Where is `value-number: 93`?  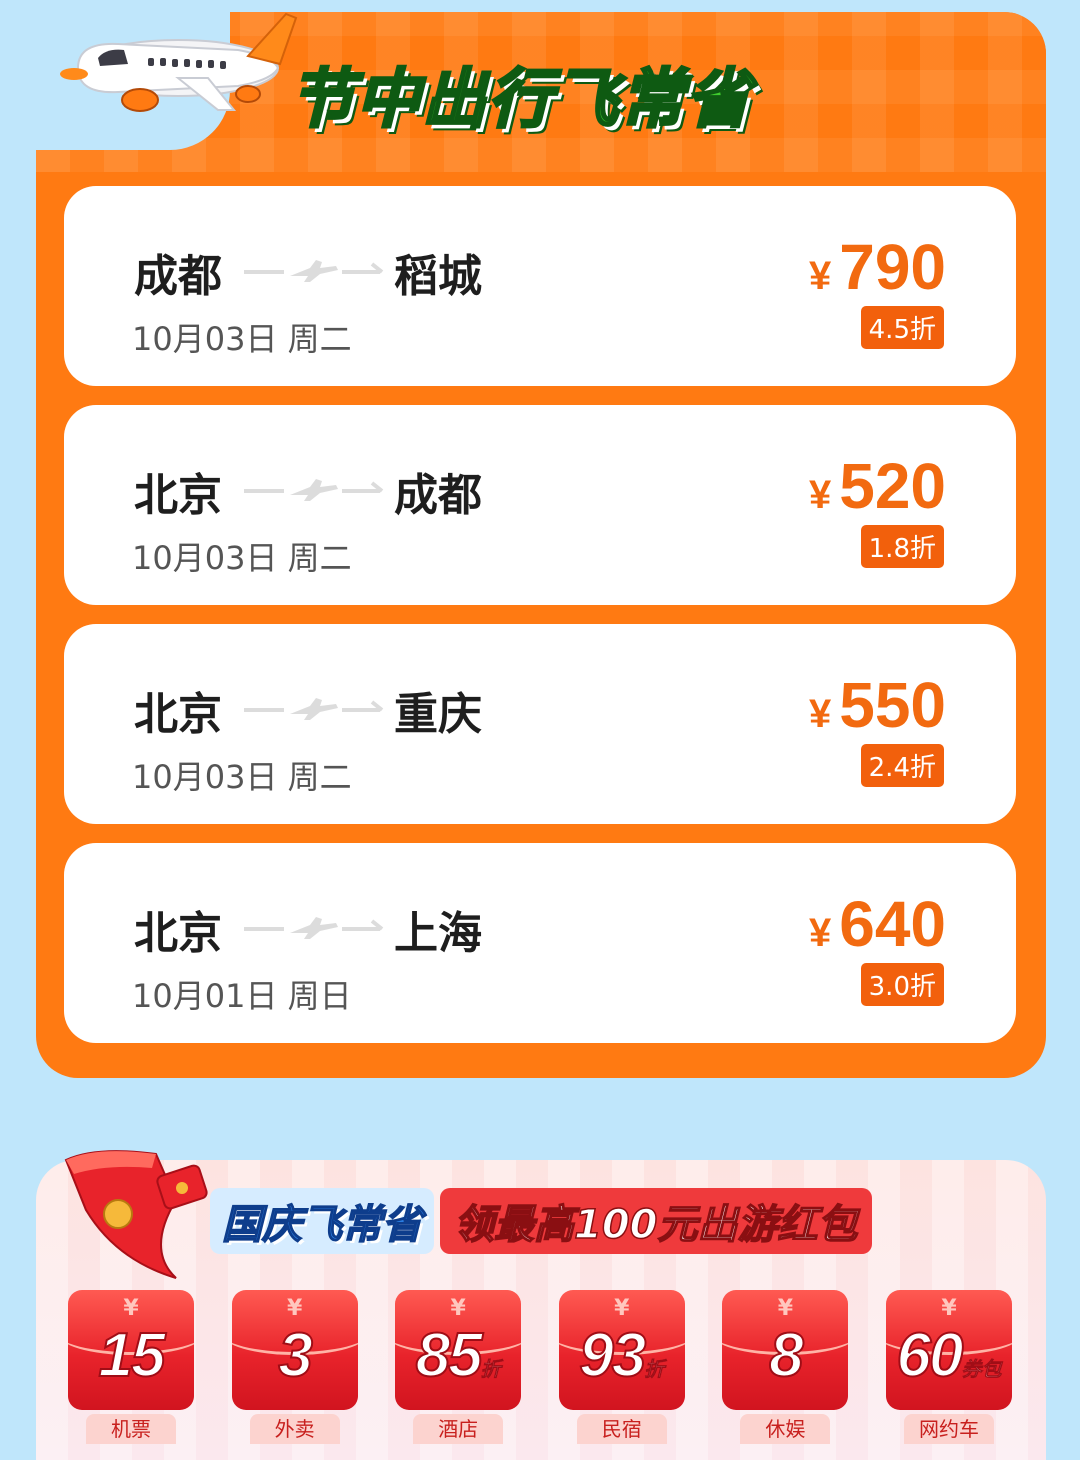
value-number: 93 is located at coordinates (612, 1355).